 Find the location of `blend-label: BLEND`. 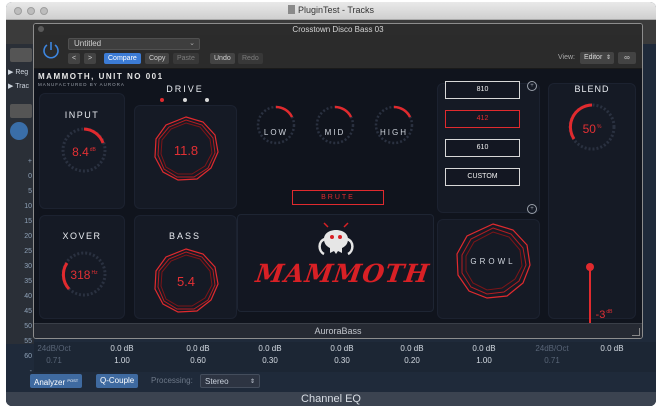

blend-label: BLEND is located at coordinates (592, 89).